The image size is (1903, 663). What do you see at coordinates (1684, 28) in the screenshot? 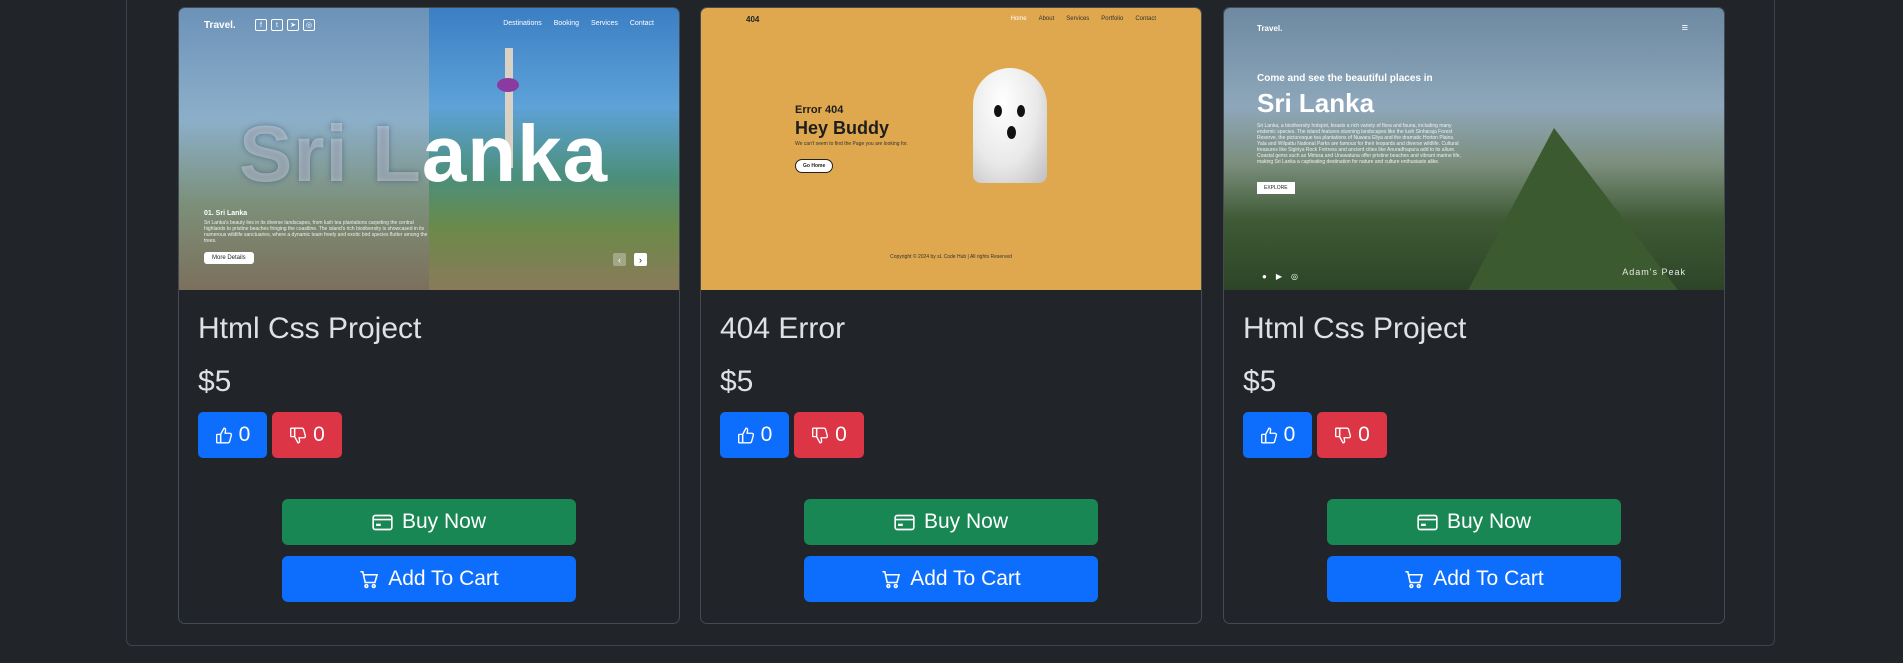
I see `hamburger-menu-icon: ≡` at bounding box center [1684, 28].